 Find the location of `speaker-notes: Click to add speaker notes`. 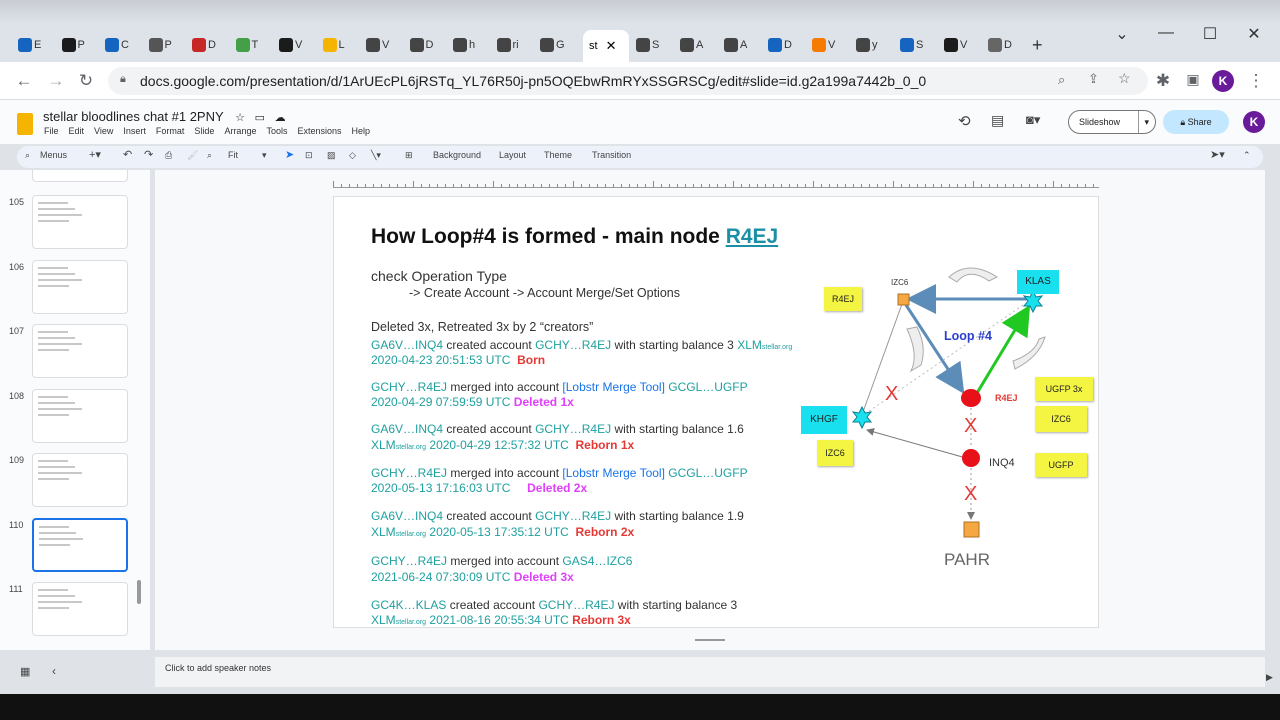

speaker-notes: Click to add speaker notes is located at coordinates (710, 672).